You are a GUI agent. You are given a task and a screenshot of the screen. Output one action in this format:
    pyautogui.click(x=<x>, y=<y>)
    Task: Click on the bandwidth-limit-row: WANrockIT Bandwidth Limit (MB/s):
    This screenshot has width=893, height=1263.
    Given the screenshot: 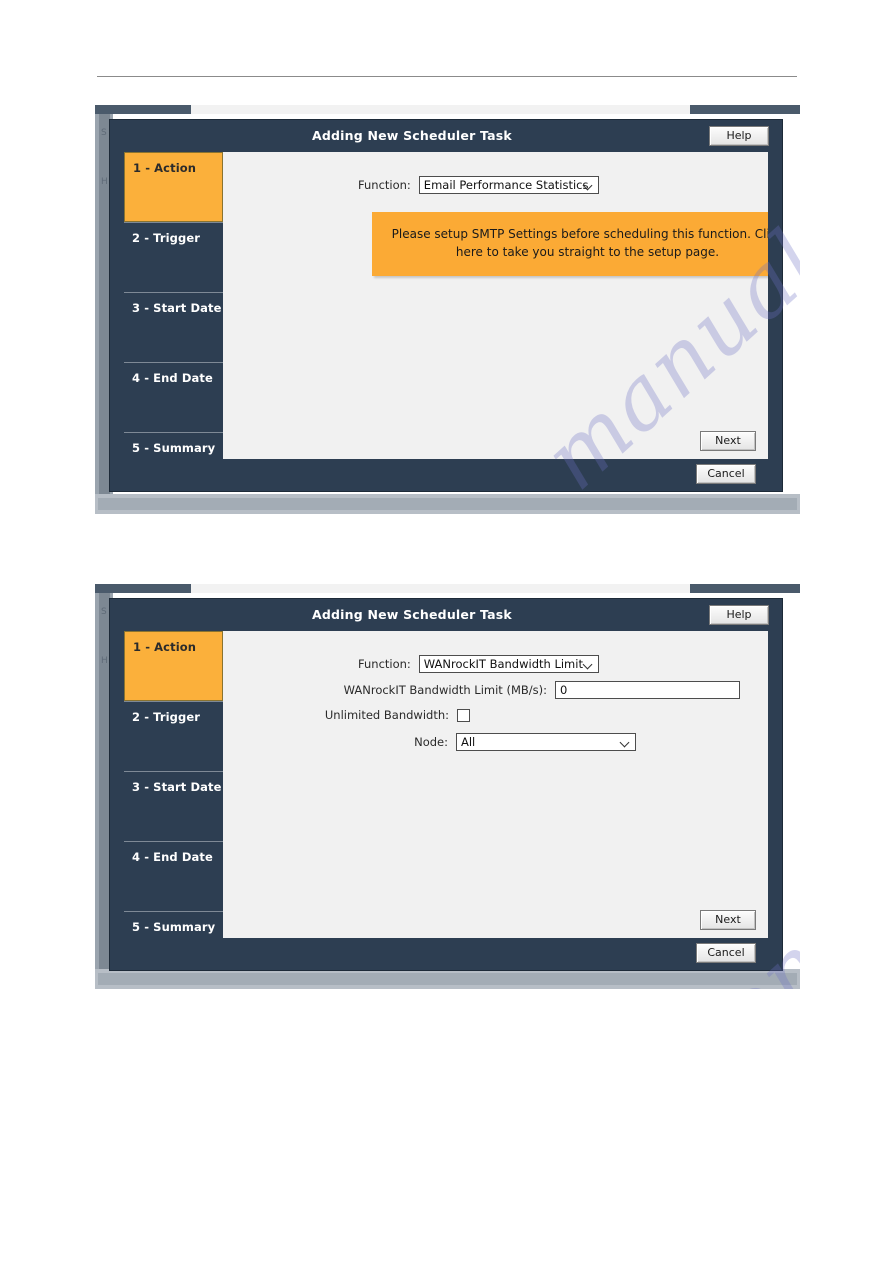 What is the action you would take?
    pyautogui.click(x=481, y=690)
    